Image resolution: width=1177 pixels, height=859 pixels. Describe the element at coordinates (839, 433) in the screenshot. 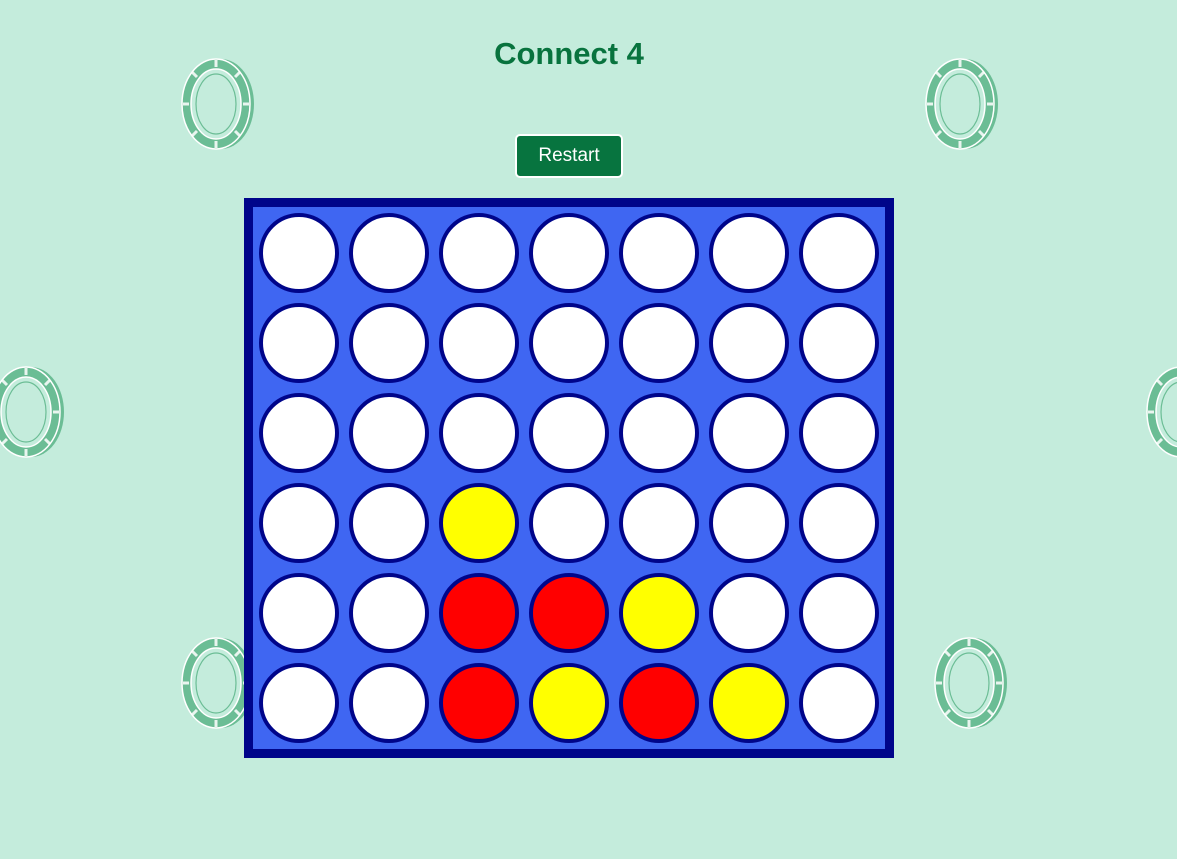

I see `board-cell-r3-c7` at that location.